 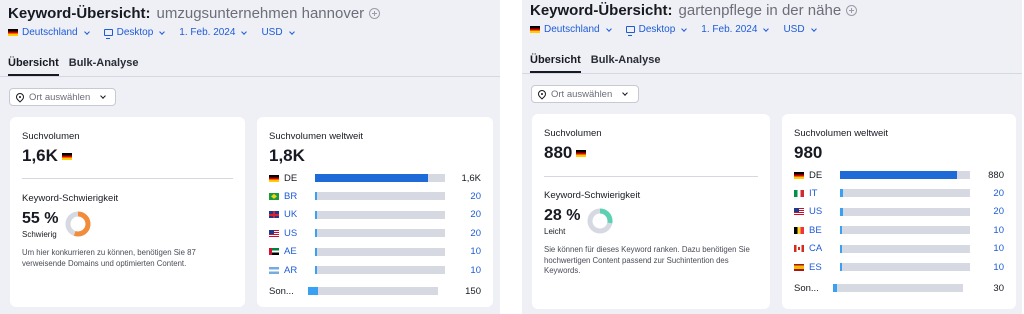 I want to click on country-volume: 880, so click(x=996, y=175).